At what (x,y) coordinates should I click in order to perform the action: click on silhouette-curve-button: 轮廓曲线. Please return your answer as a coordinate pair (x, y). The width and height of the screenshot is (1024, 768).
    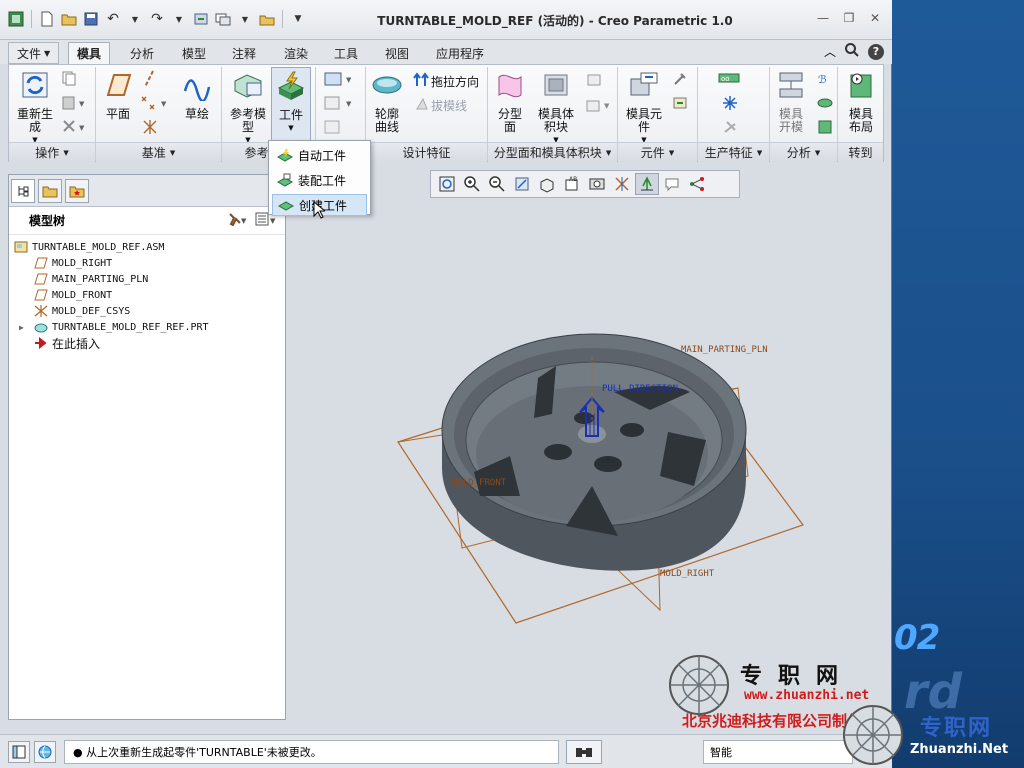
    Looking at the image, I should click on (387, 101).